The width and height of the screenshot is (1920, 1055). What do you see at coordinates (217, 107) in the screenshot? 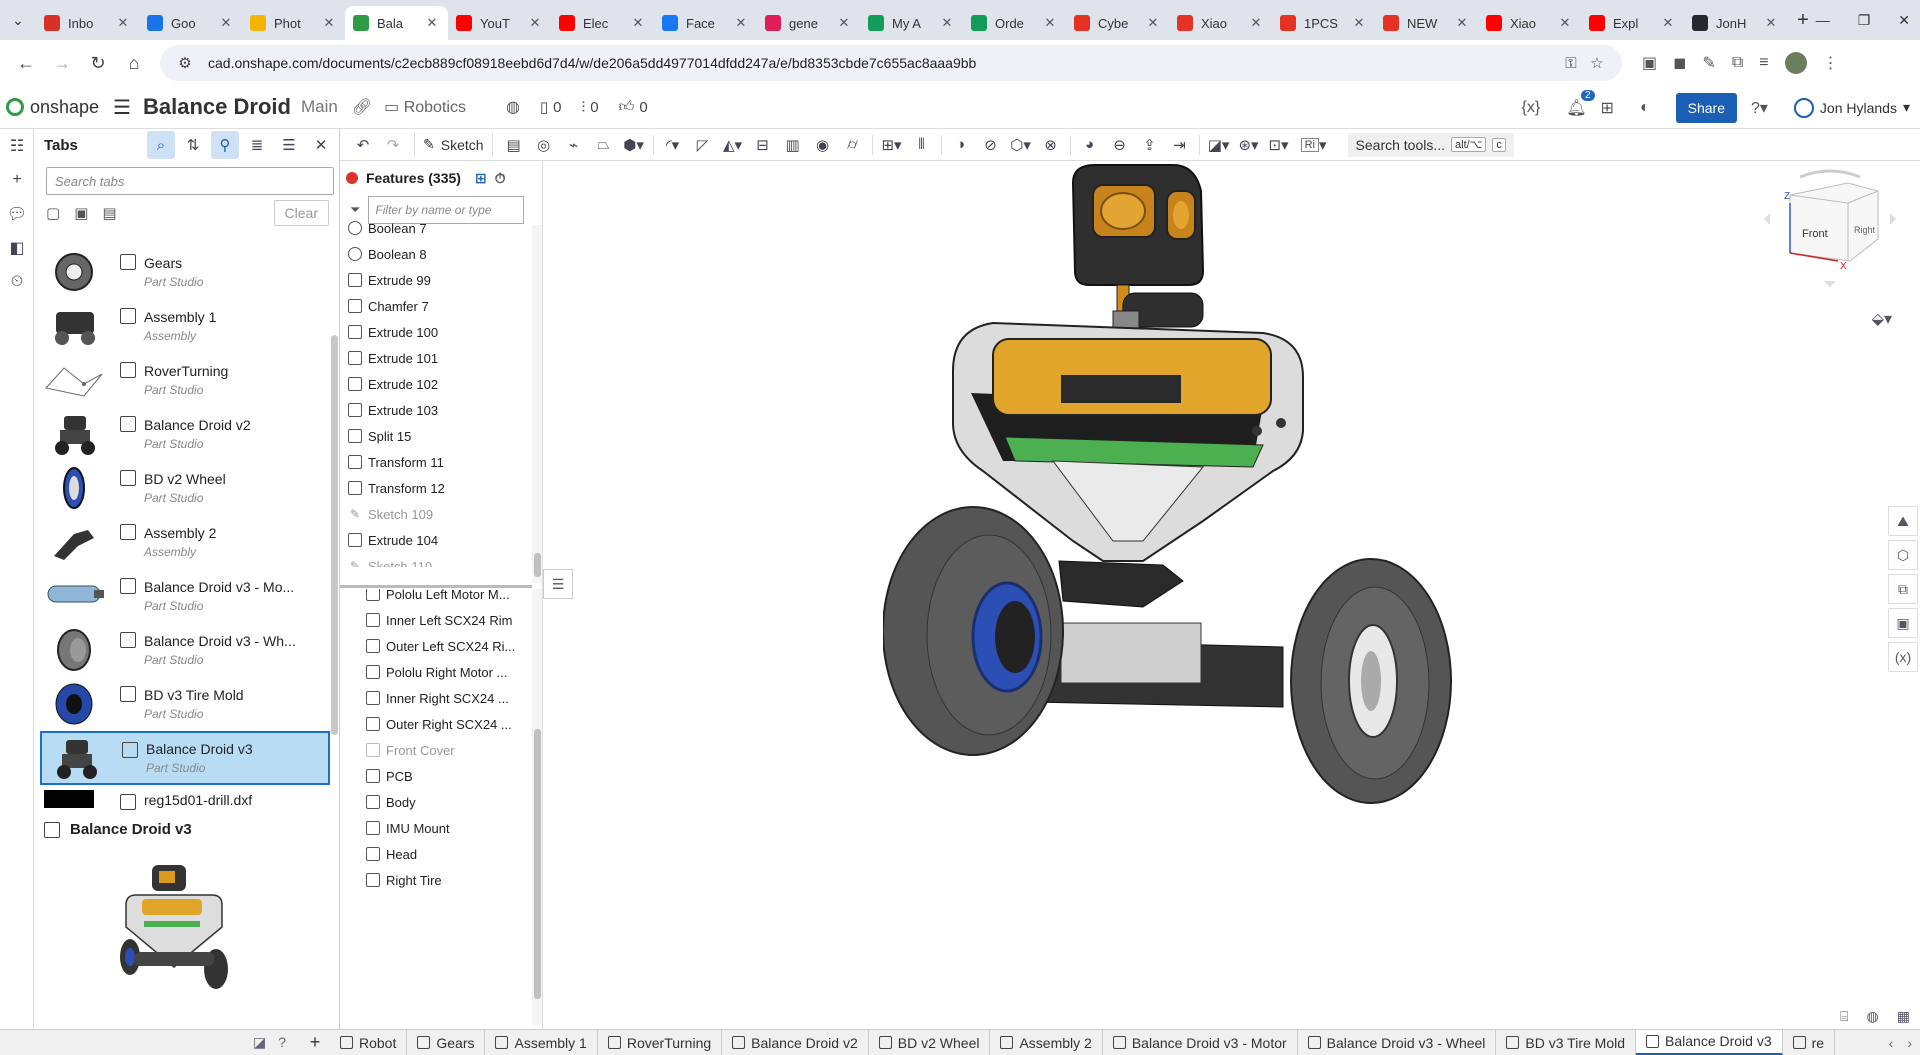
I see `document-title: Balance Droid` at bounding box center [217, 107].